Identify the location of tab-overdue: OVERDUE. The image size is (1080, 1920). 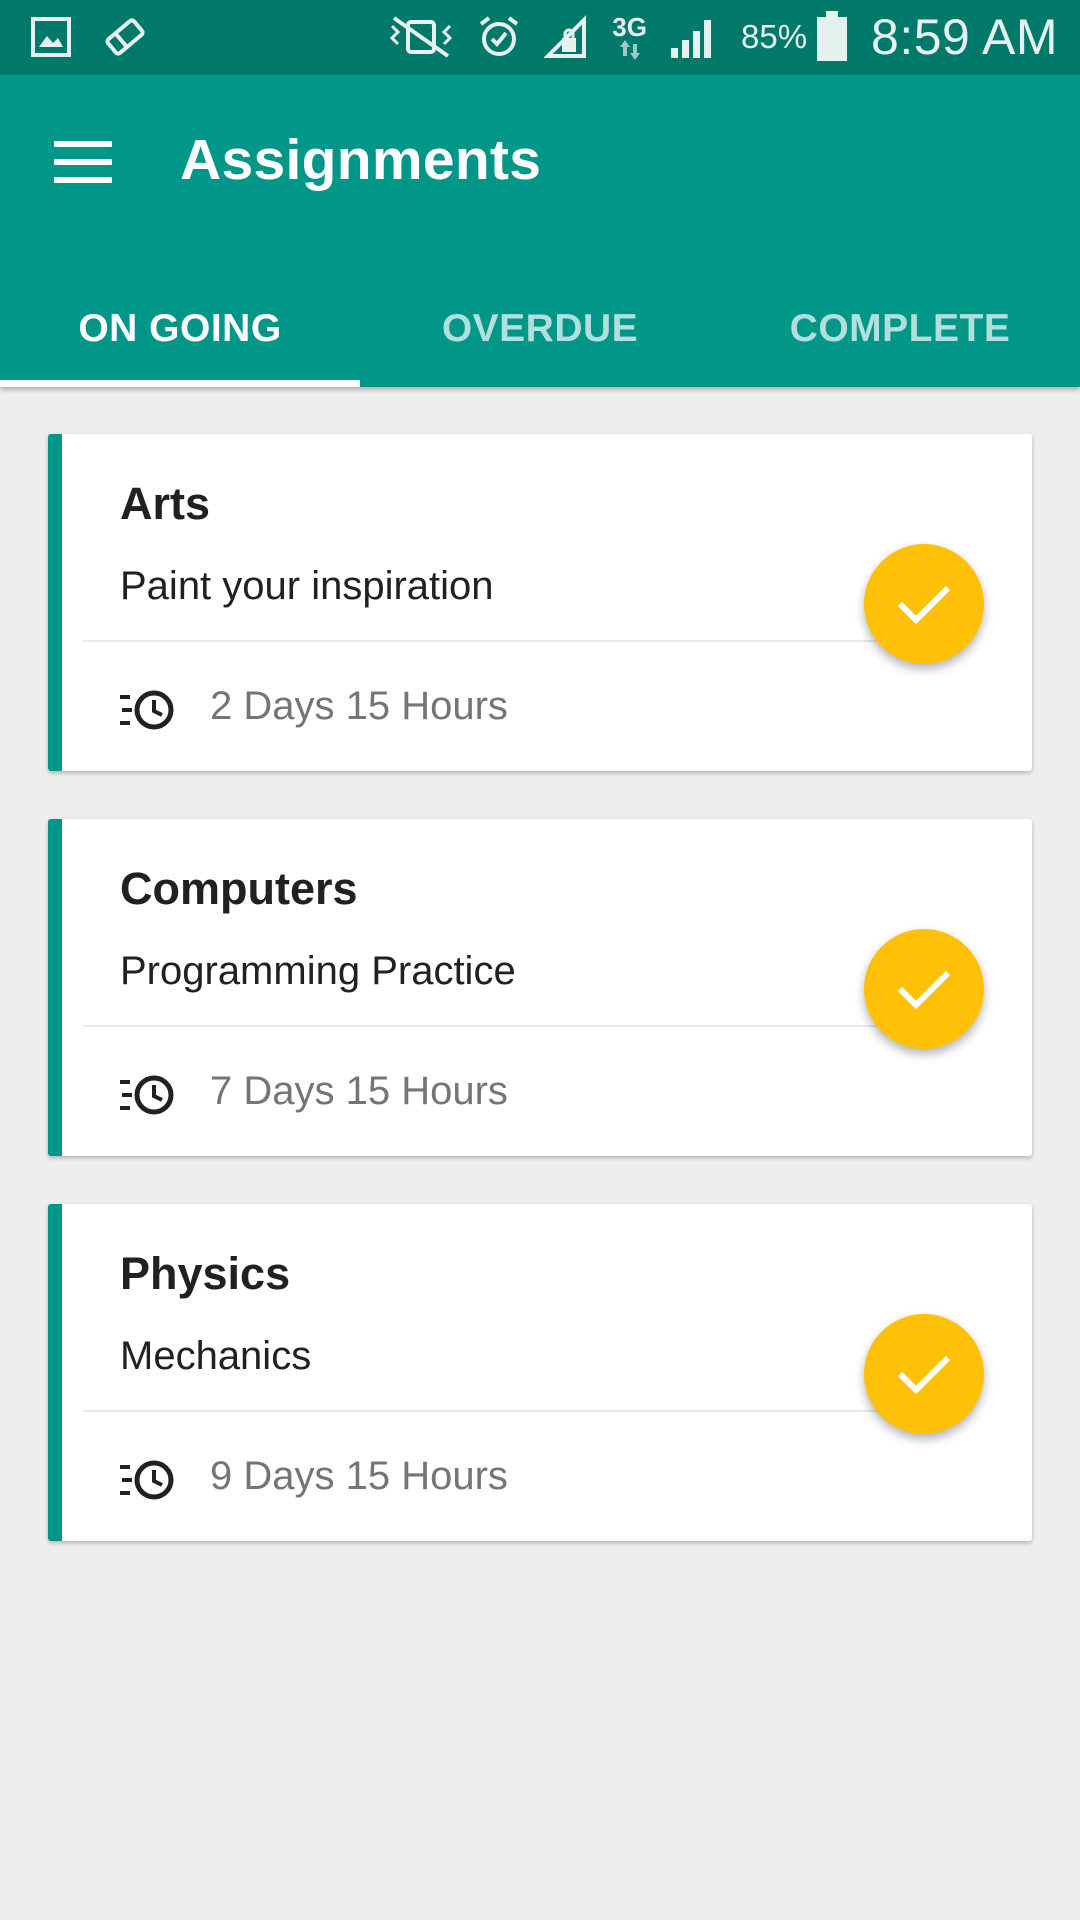
(540, 328).